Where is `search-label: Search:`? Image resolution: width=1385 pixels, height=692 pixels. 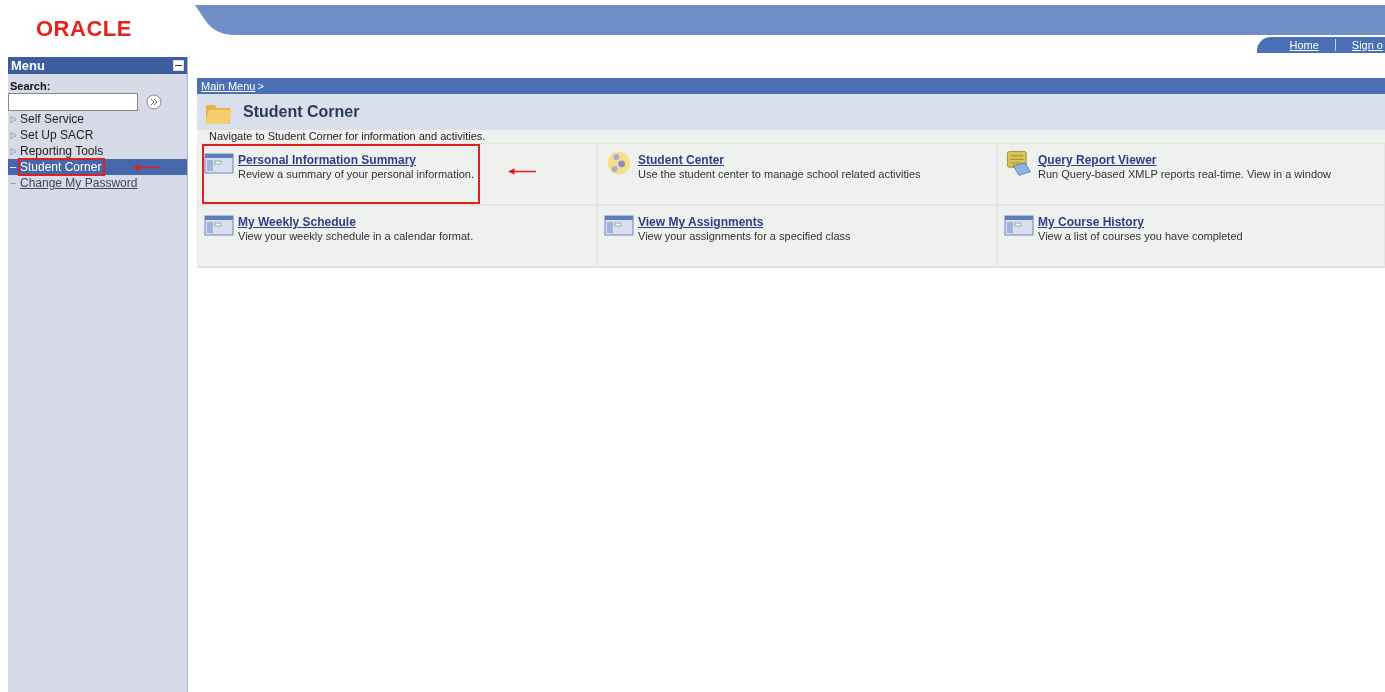 search-label: Search: is located at coordinates (30, 86).